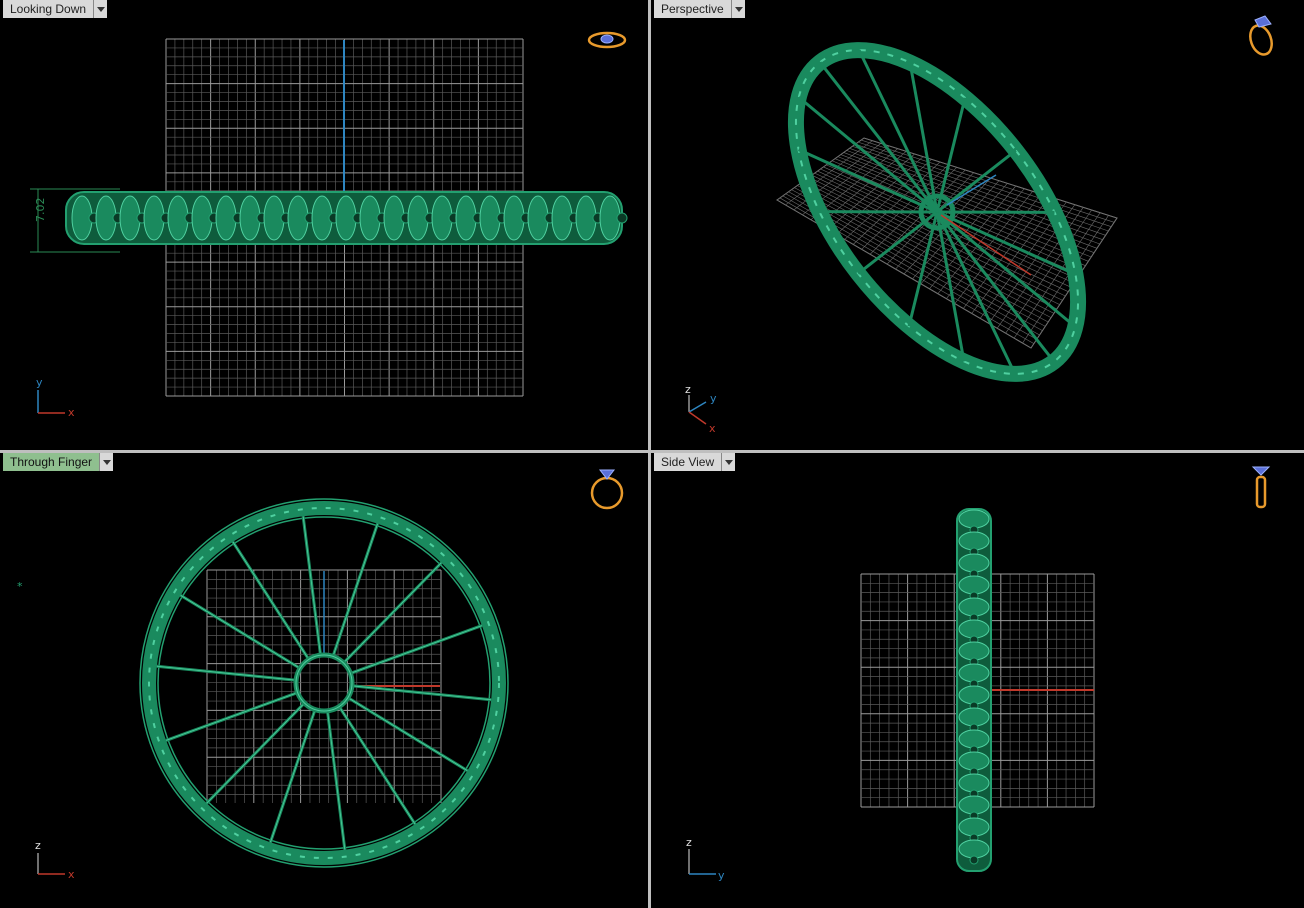 This screenshot has width=1304, height=908. Describe the element at coordinates (1261, 487) in the screenshot. I see `ring-side-icon` at that location.